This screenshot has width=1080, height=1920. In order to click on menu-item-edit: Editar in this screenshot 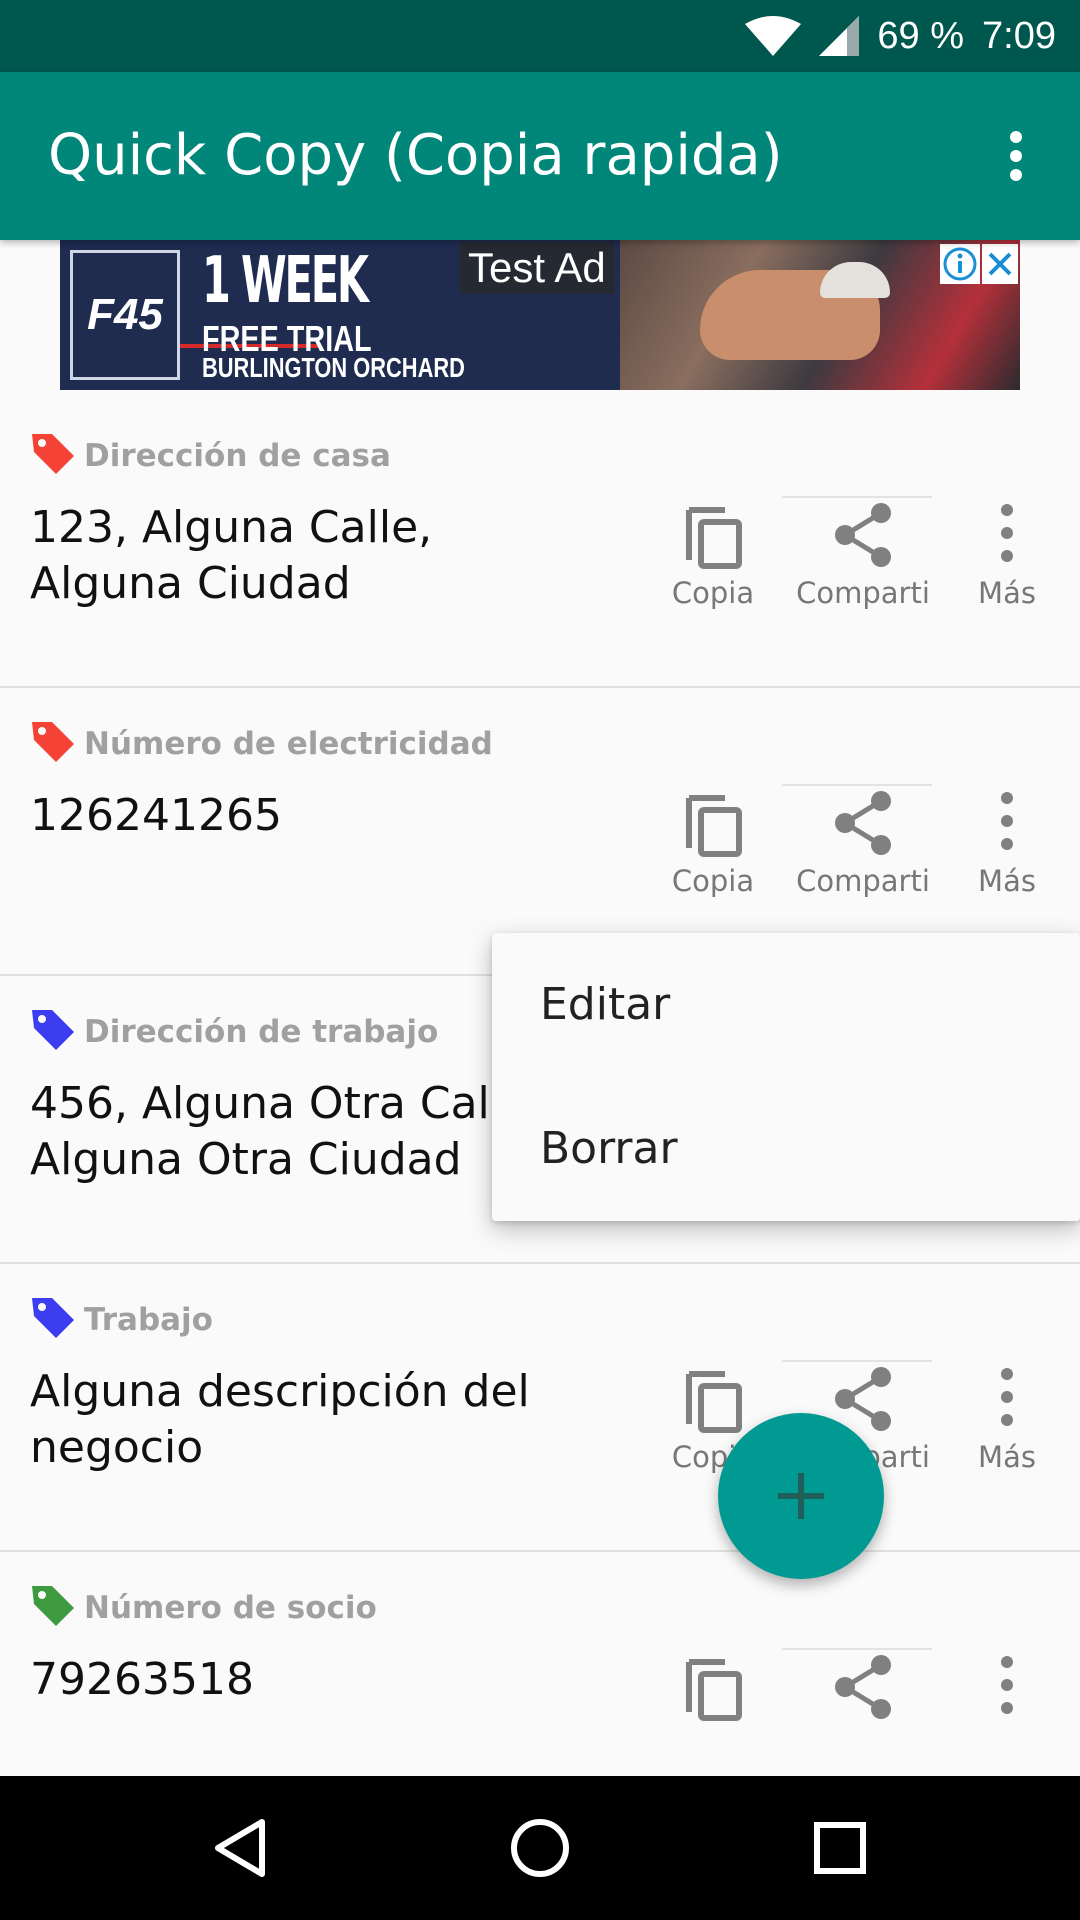, I will do `click(605, 1005)`.